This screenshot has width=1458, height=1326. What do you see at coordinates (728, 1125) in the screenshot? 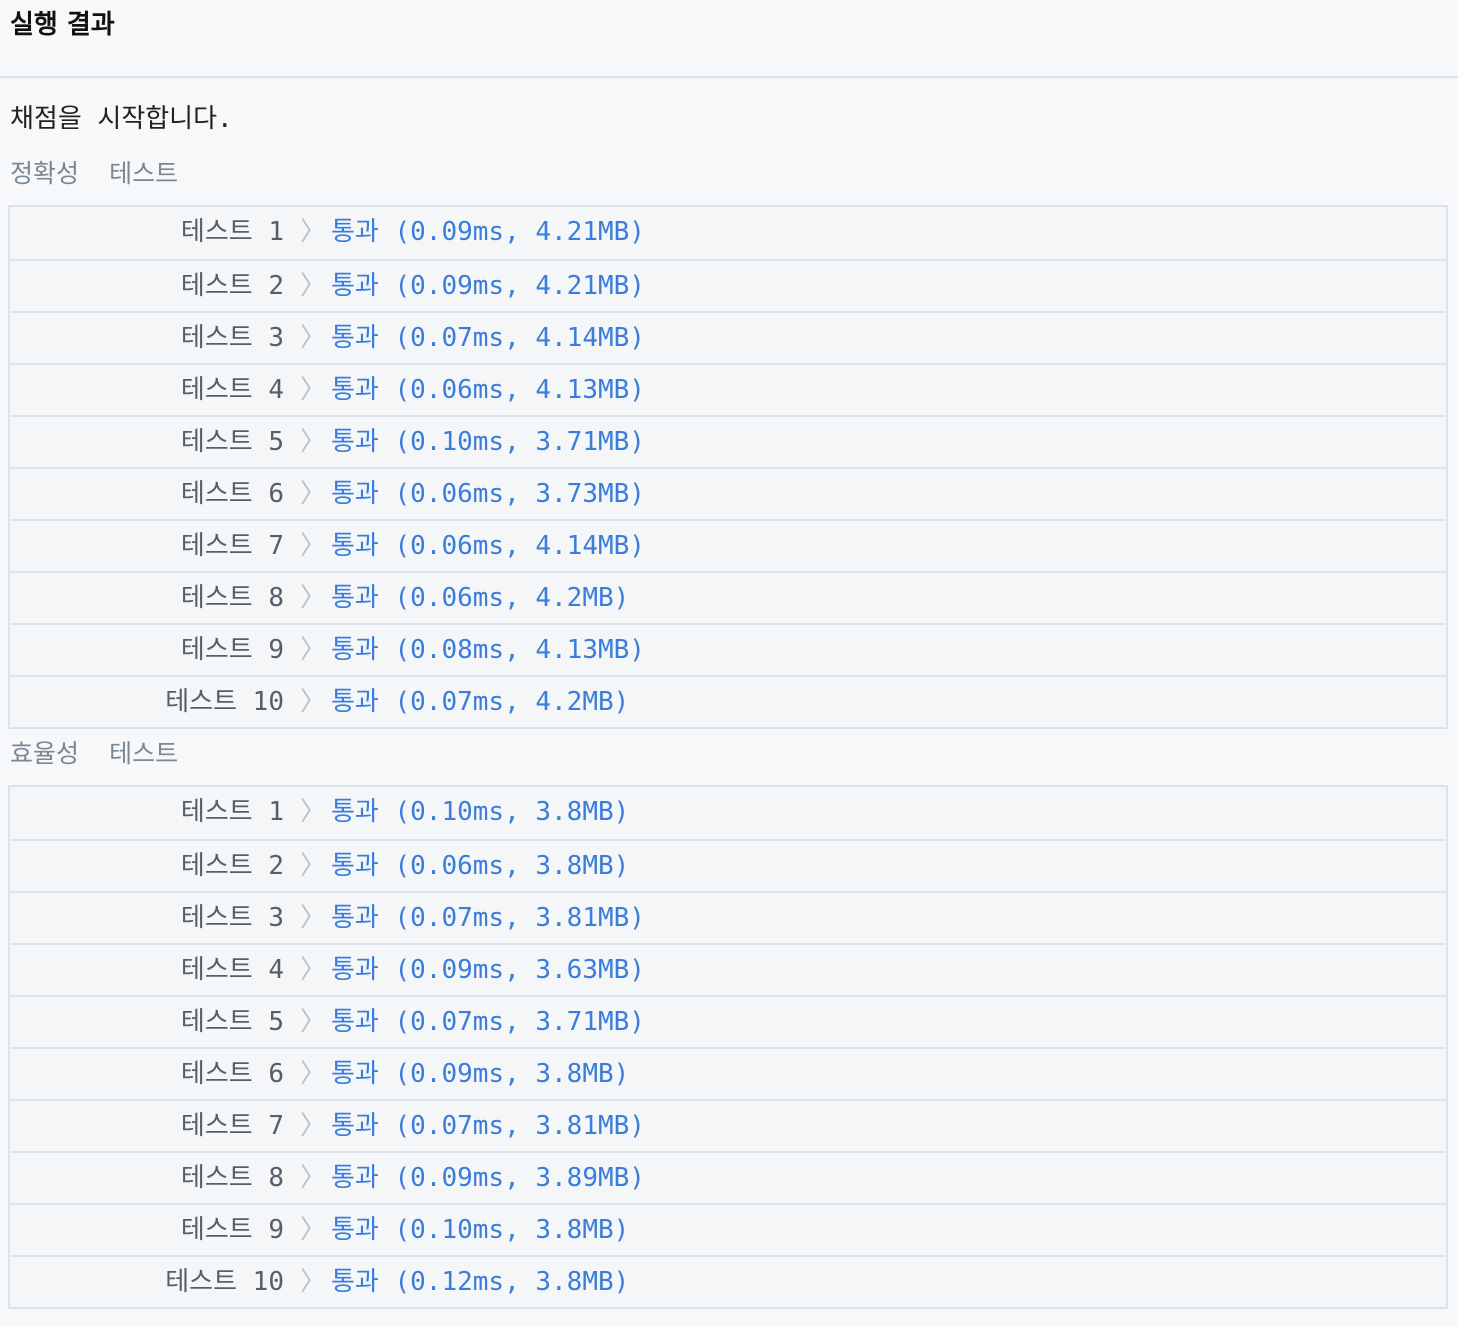
I see `test-result-row: 테스트 7 〉 통과 (0.07ms, 3.81MB)` at bounding box center [728, 1125].